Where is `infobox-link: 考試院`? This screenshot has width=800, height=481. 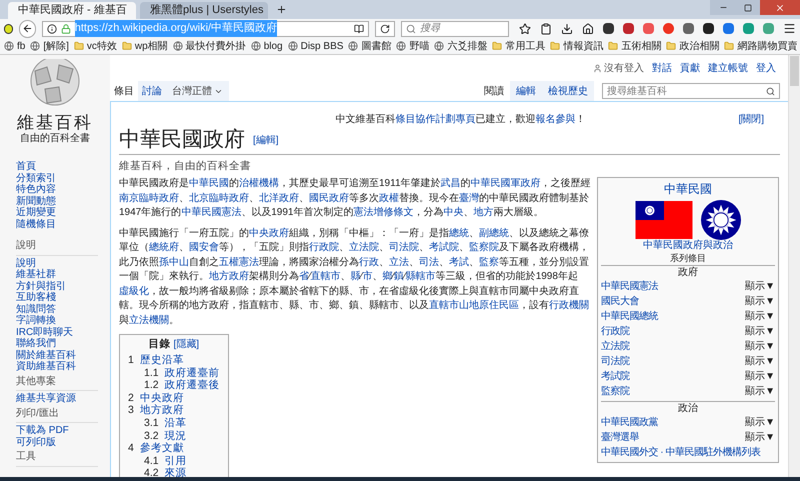
infobox-link: 考試院 is located at coordinates (615, 376).